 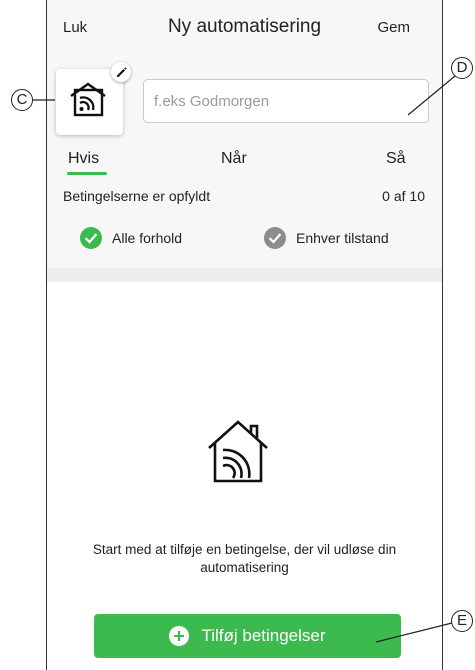 What do you see at coordinates (396, 159) in the screenshot?
I see `tab-saa: Så` at bounding box center [396, 159].